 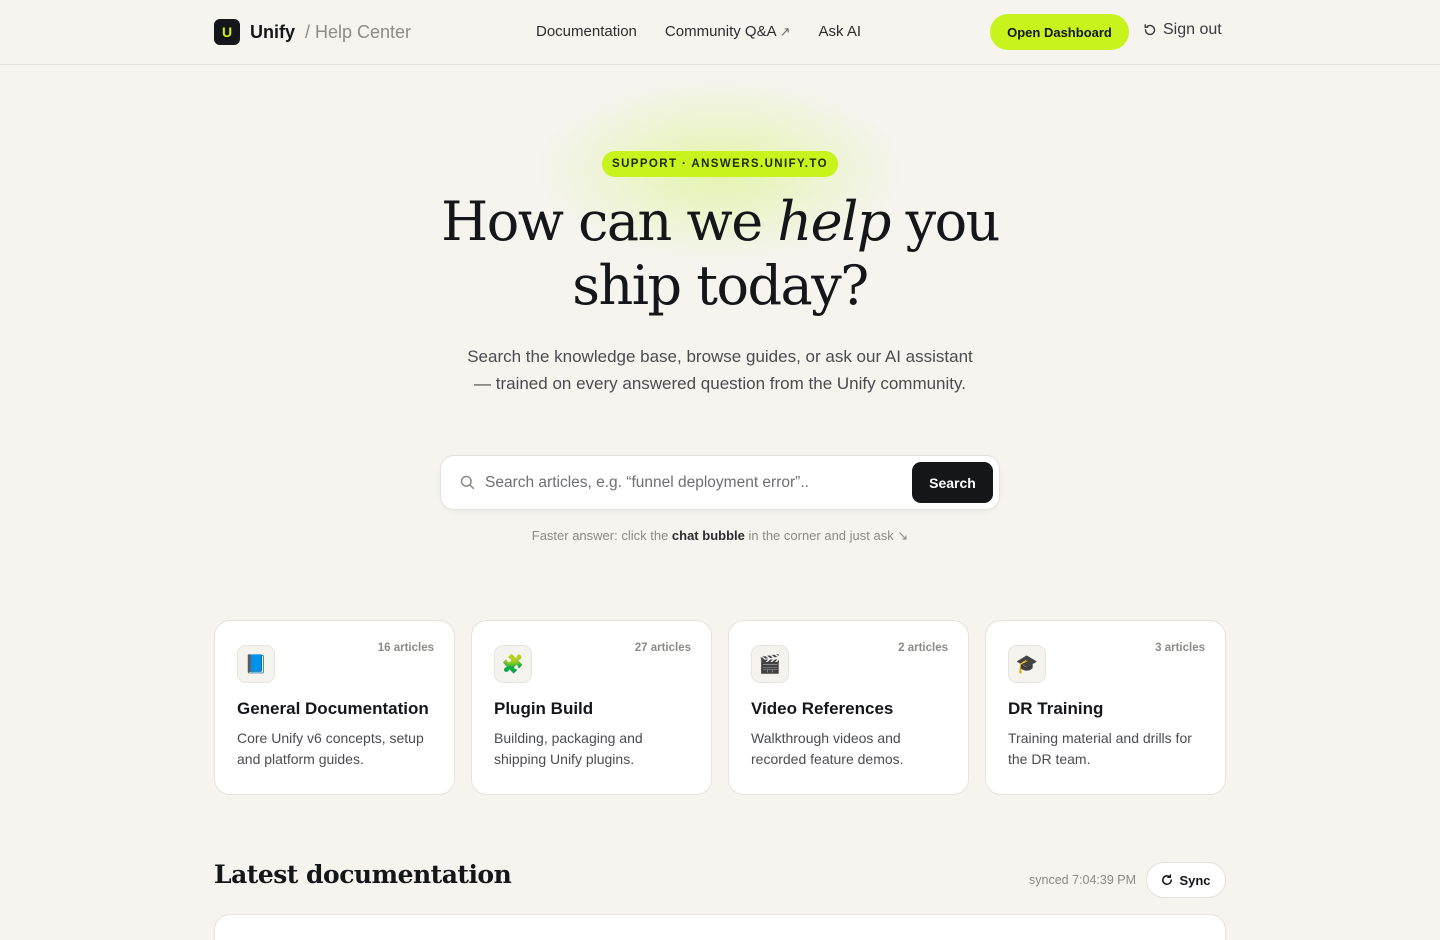 What do you see at coordinates (513, 664) in the screenshot?
I see `puzzle-icon: 🧩` at bounding box center [513, 664].